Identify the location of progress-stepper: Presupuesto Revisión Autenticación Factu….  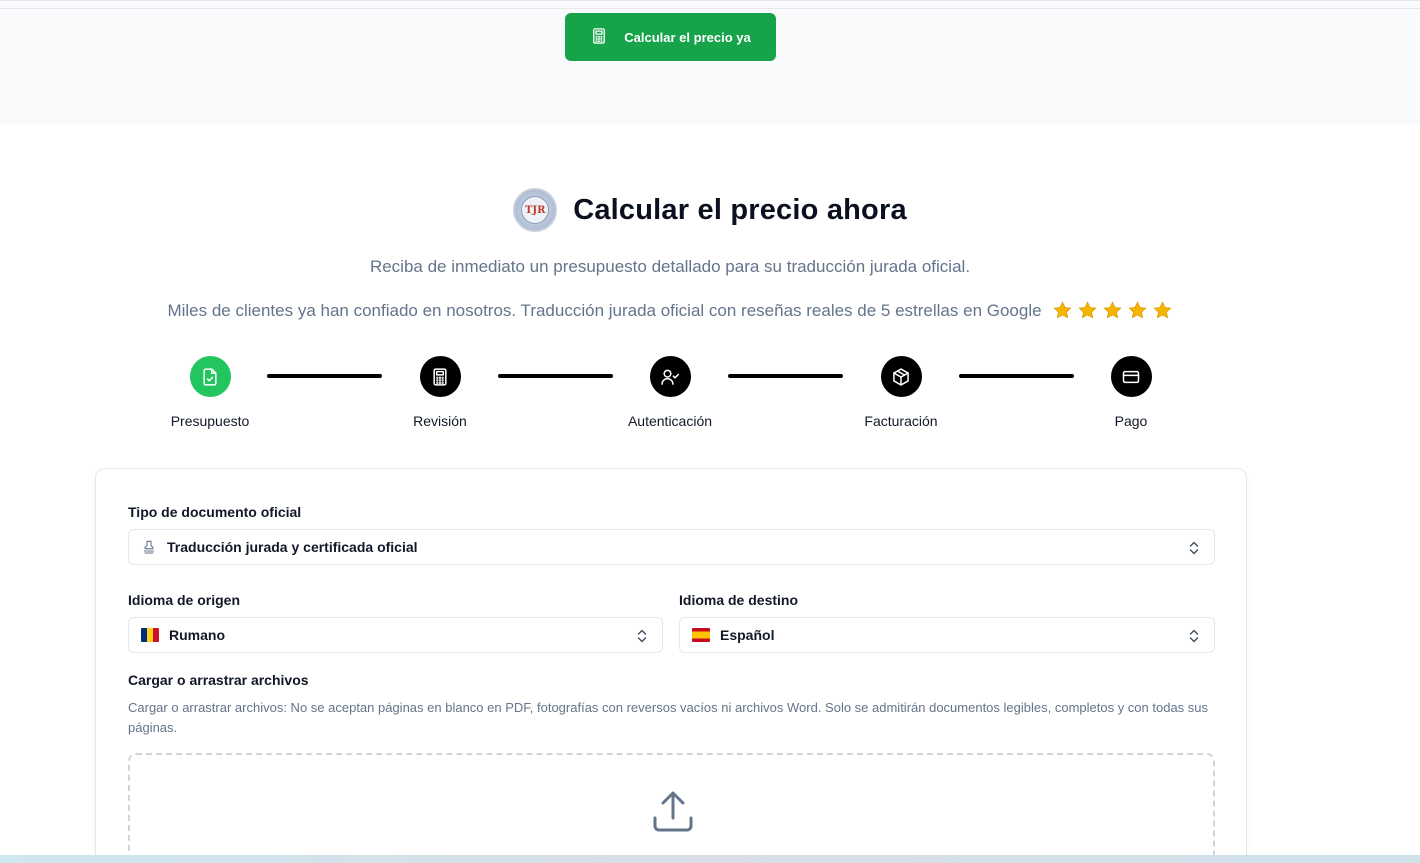
(710, 396).